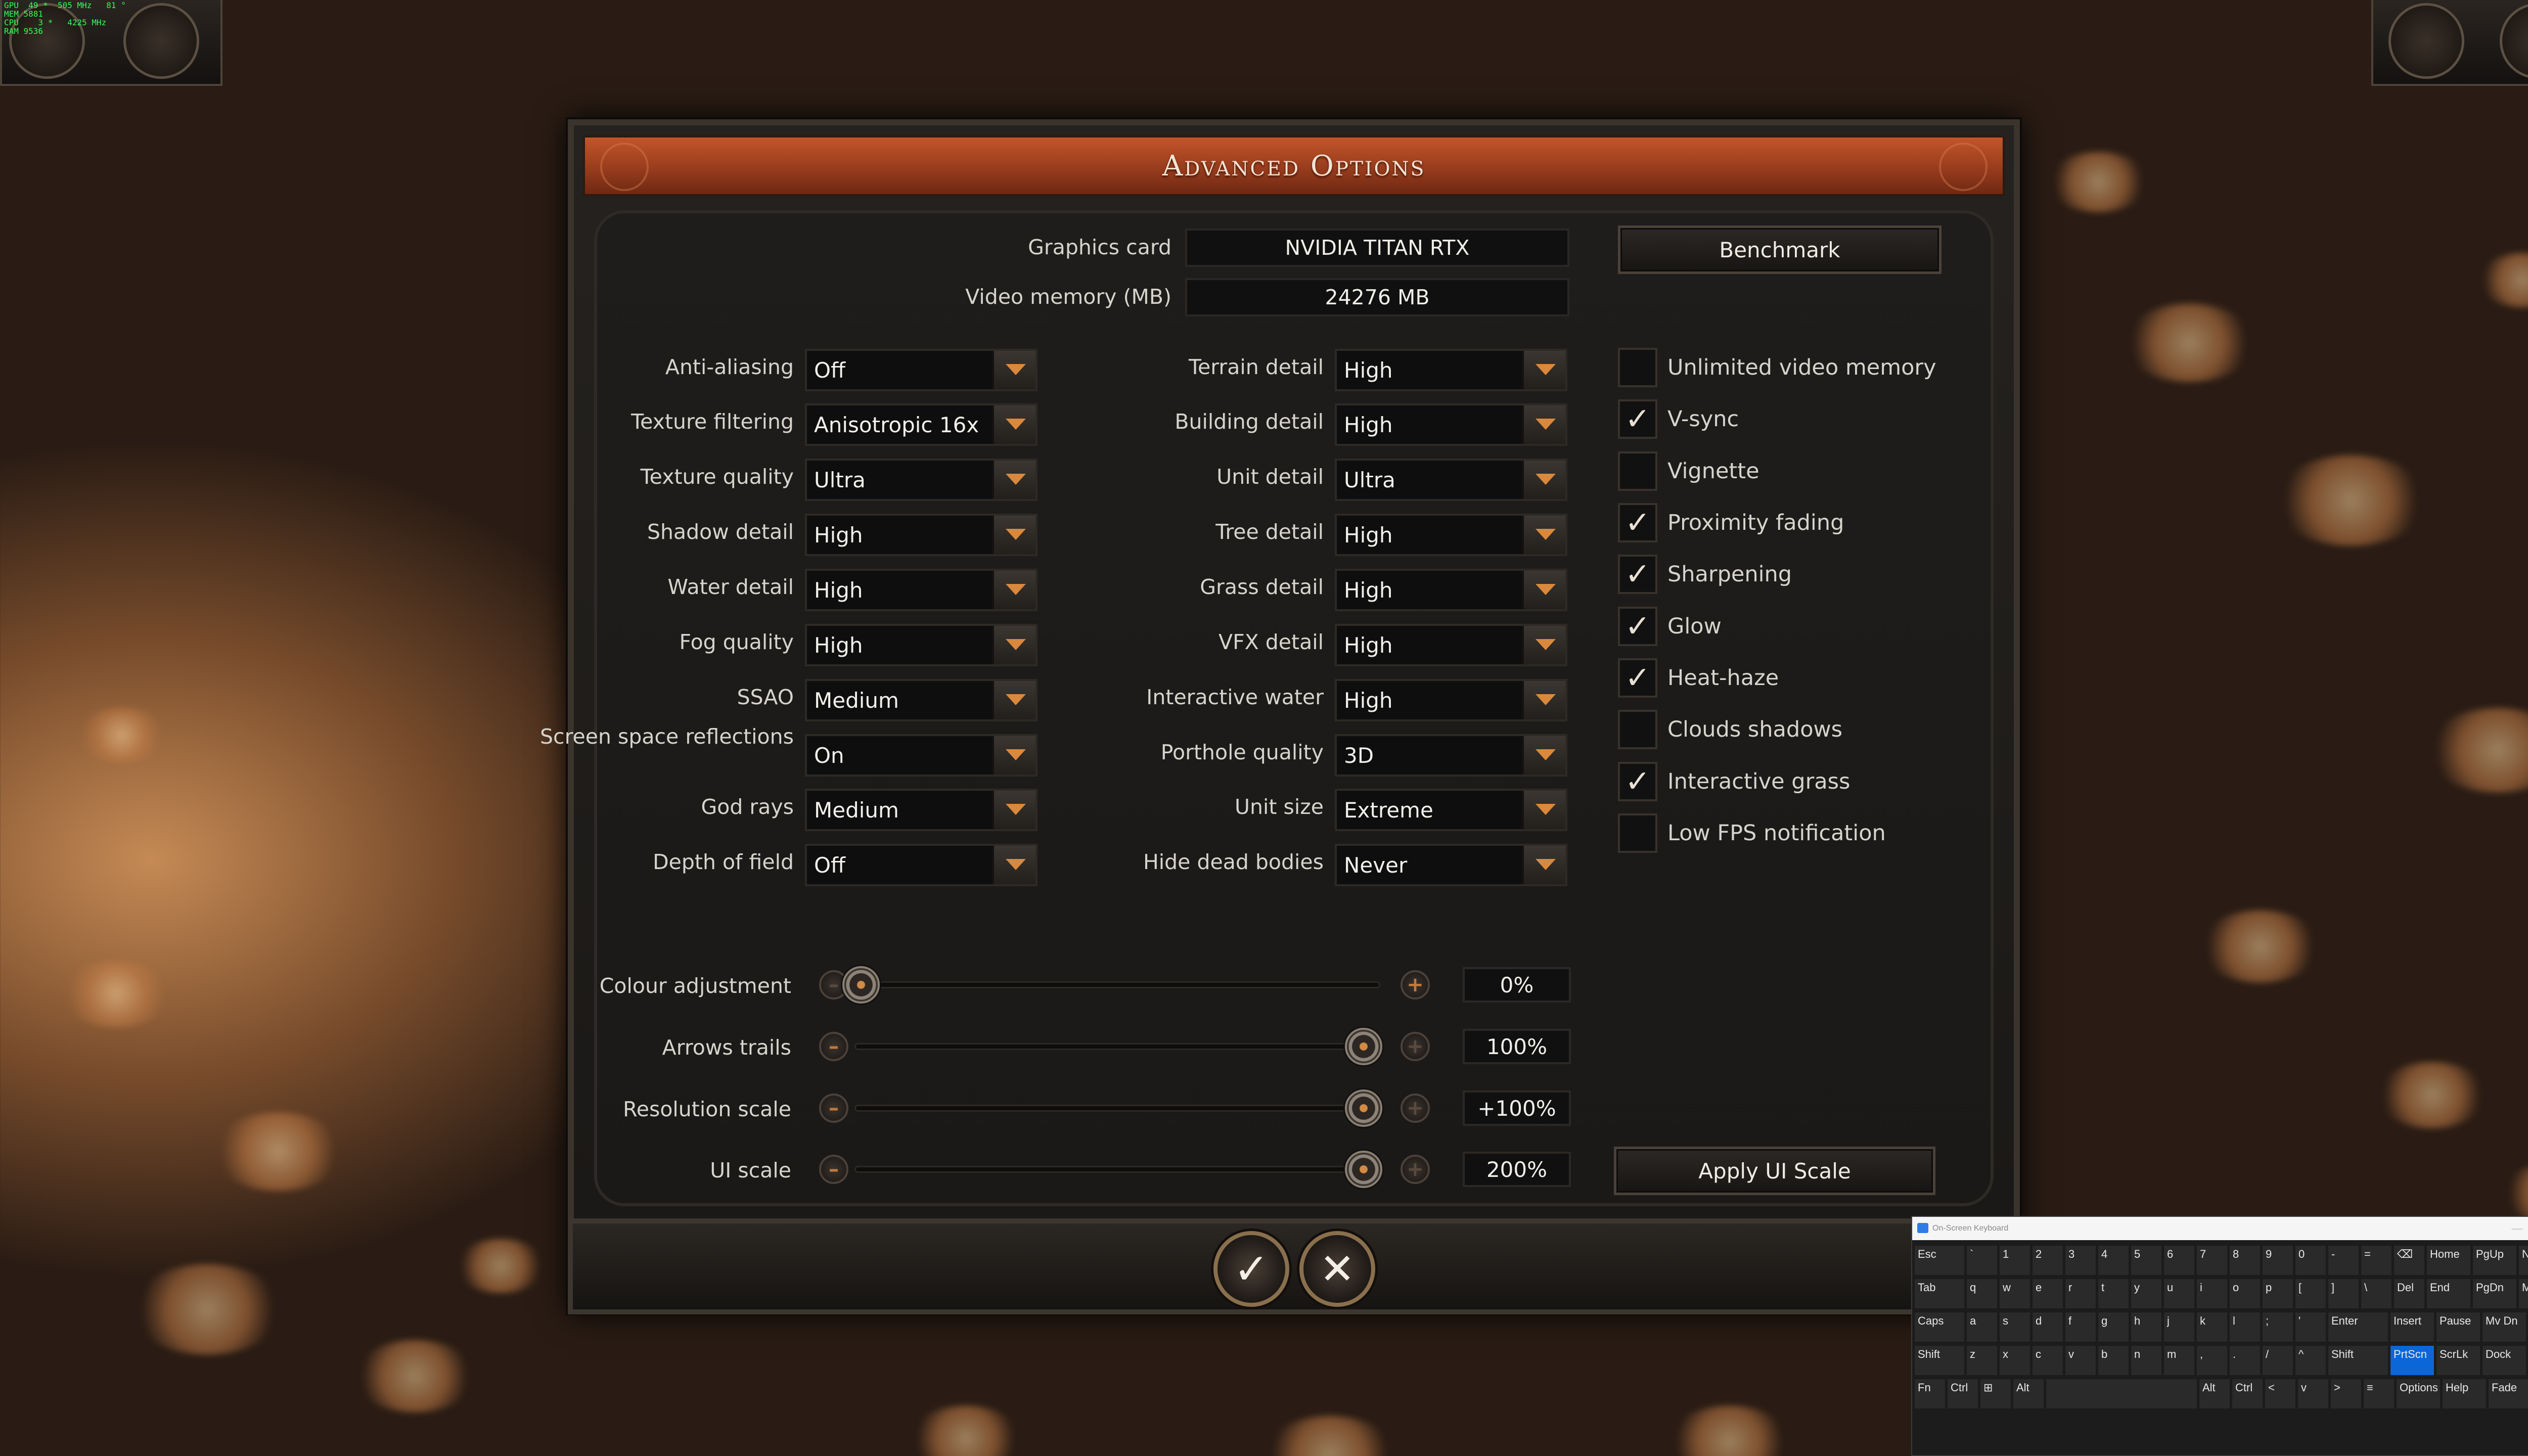 This screenshot has height=1456, width=2528. I want to click on osk-key: ⊞, so click(1996, 1394).